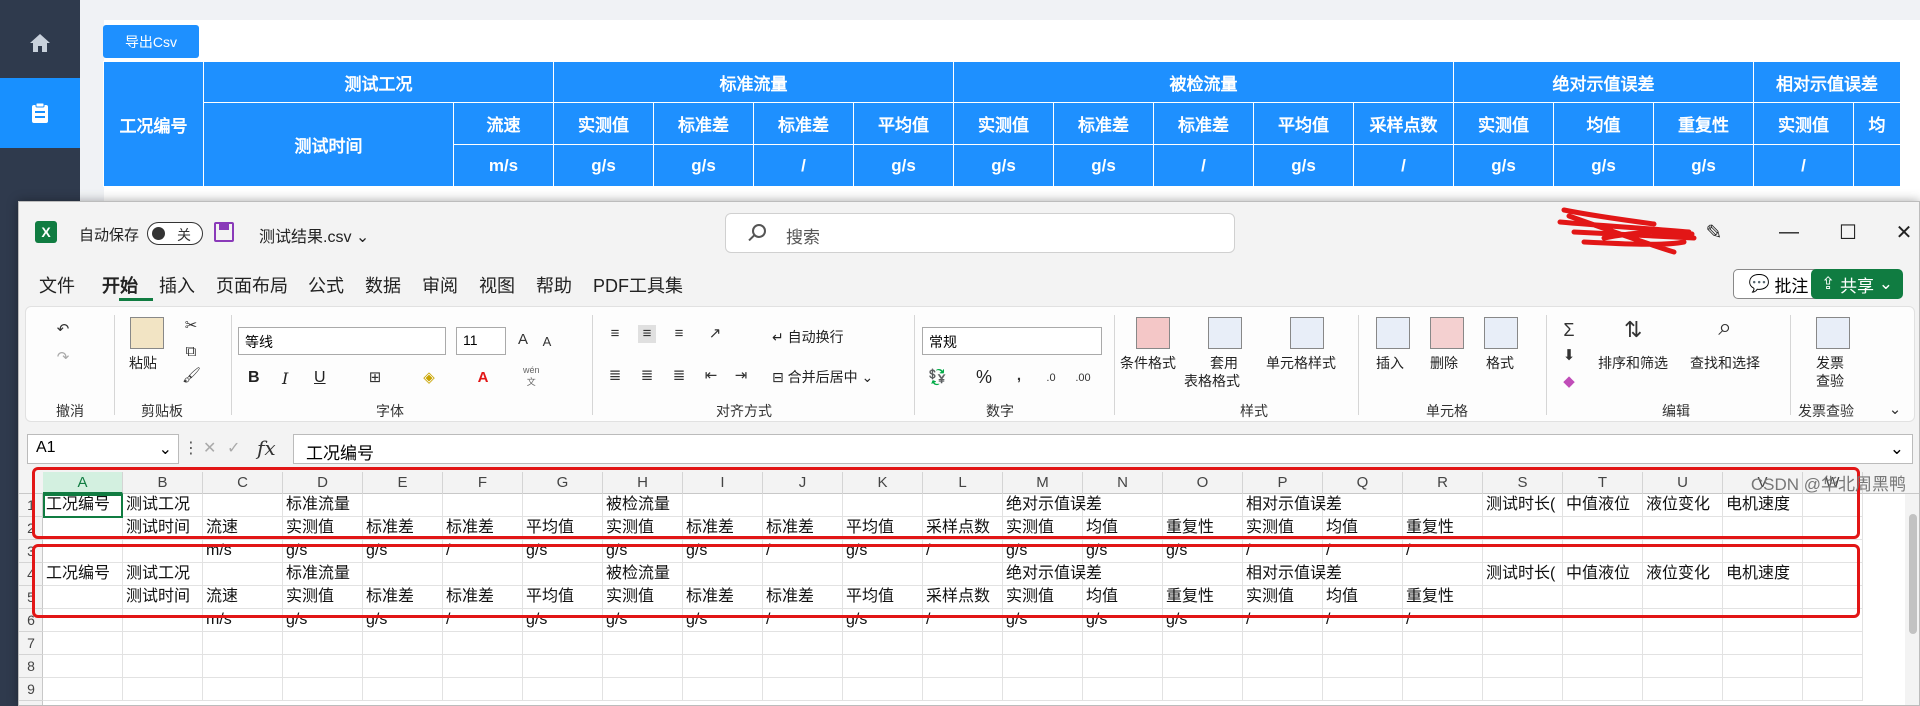  Describe the element at coordinates (314, 235) in the screenshot. I see `file-name: 测试结果.csv ⌄` at that location.